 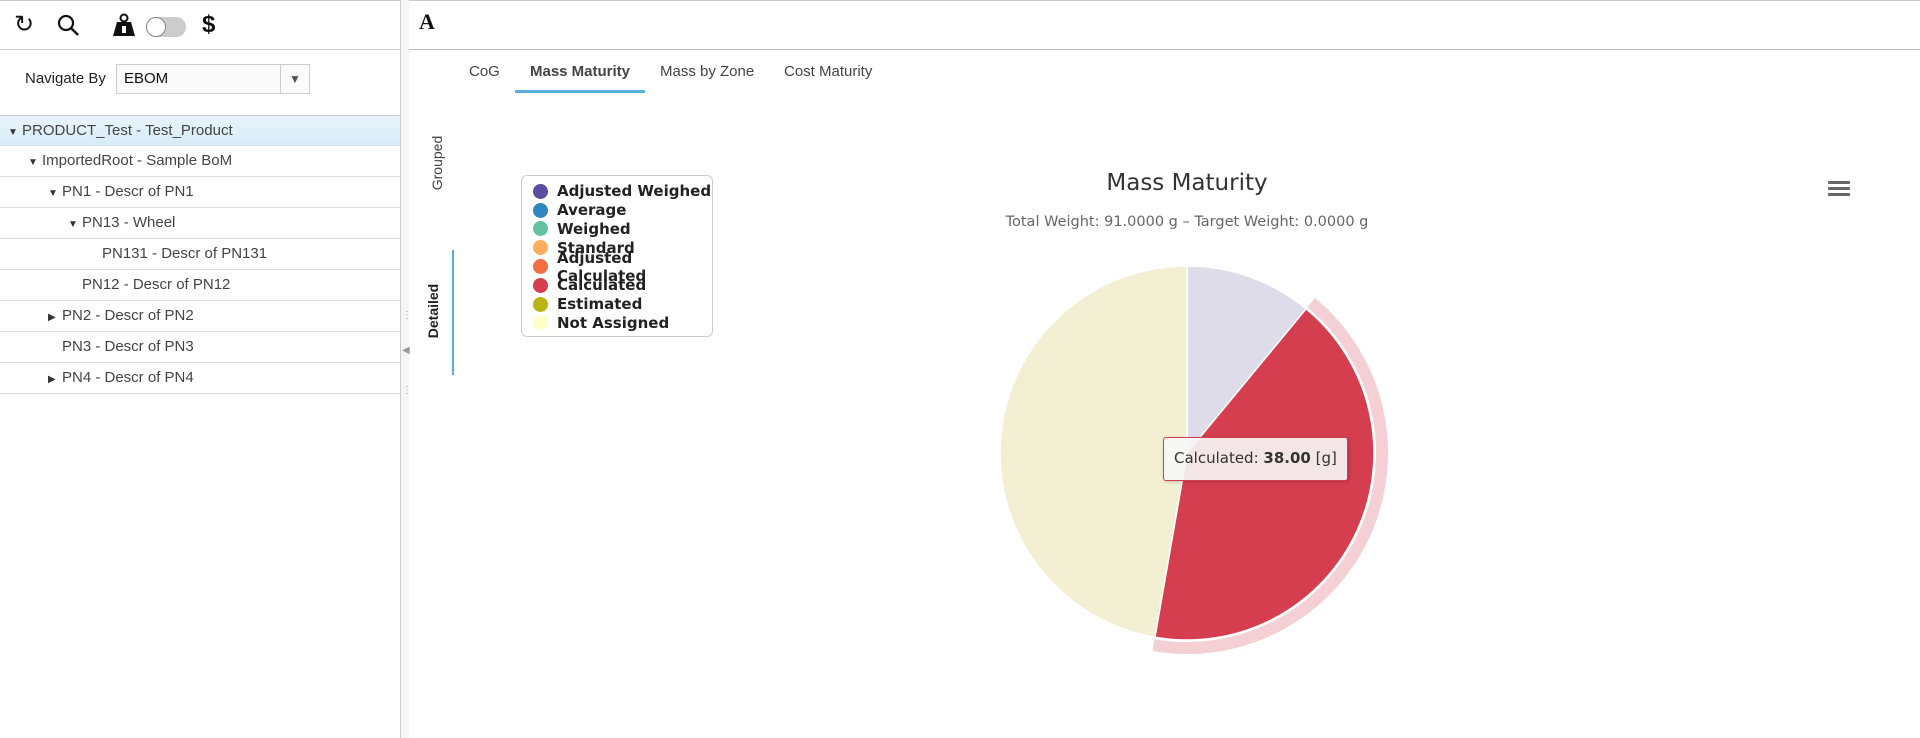 What do you see at coordinates (1323, 458) in the screenshot?
I see `tooltip-unit: [g]` at bounding box center [1323, 458].